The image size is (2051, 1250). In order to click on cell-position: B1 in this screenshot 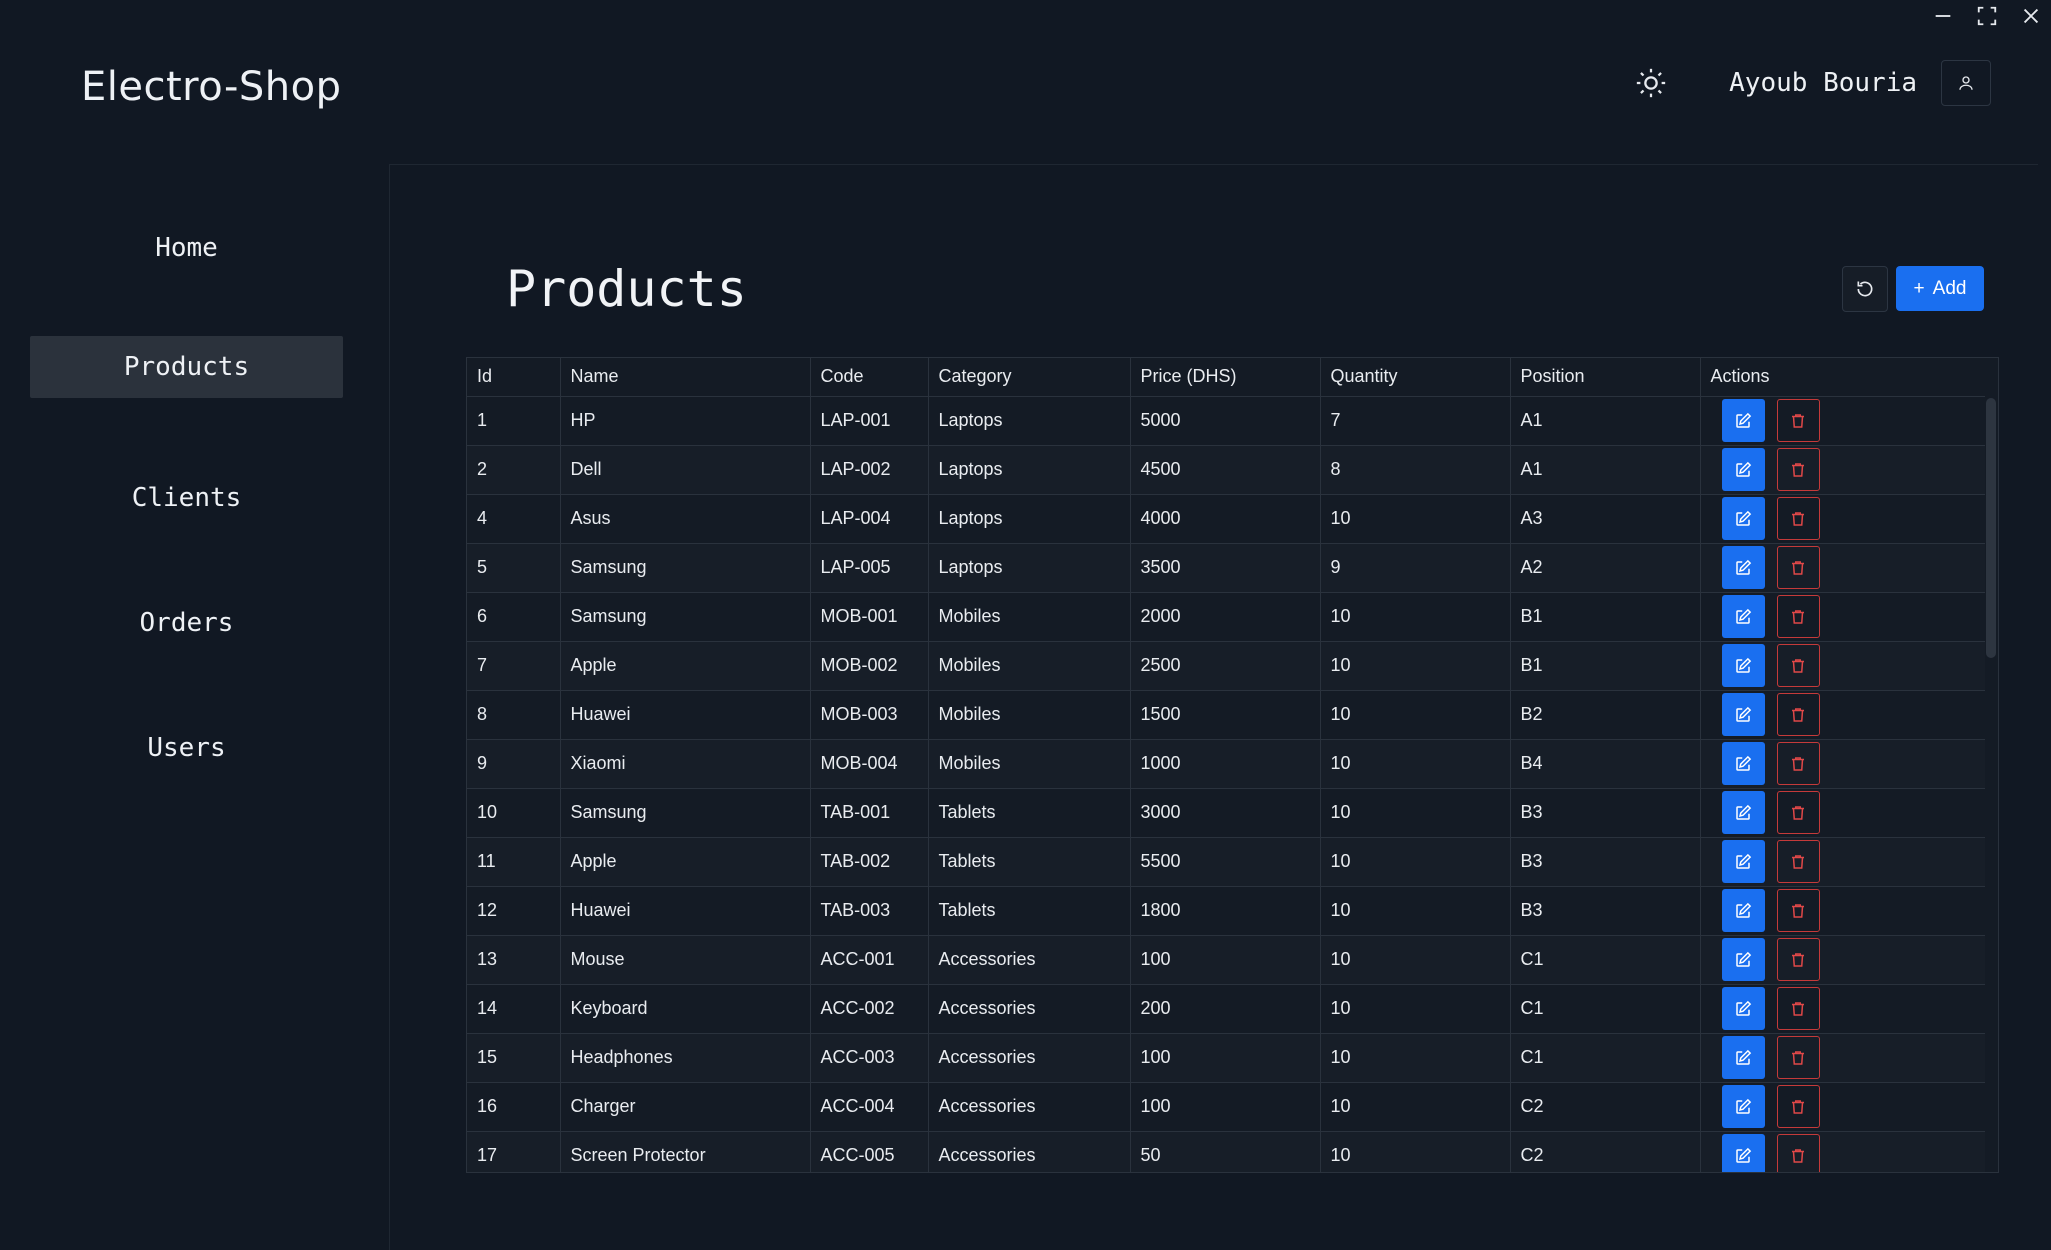, I will do `click(1605, 617)`.